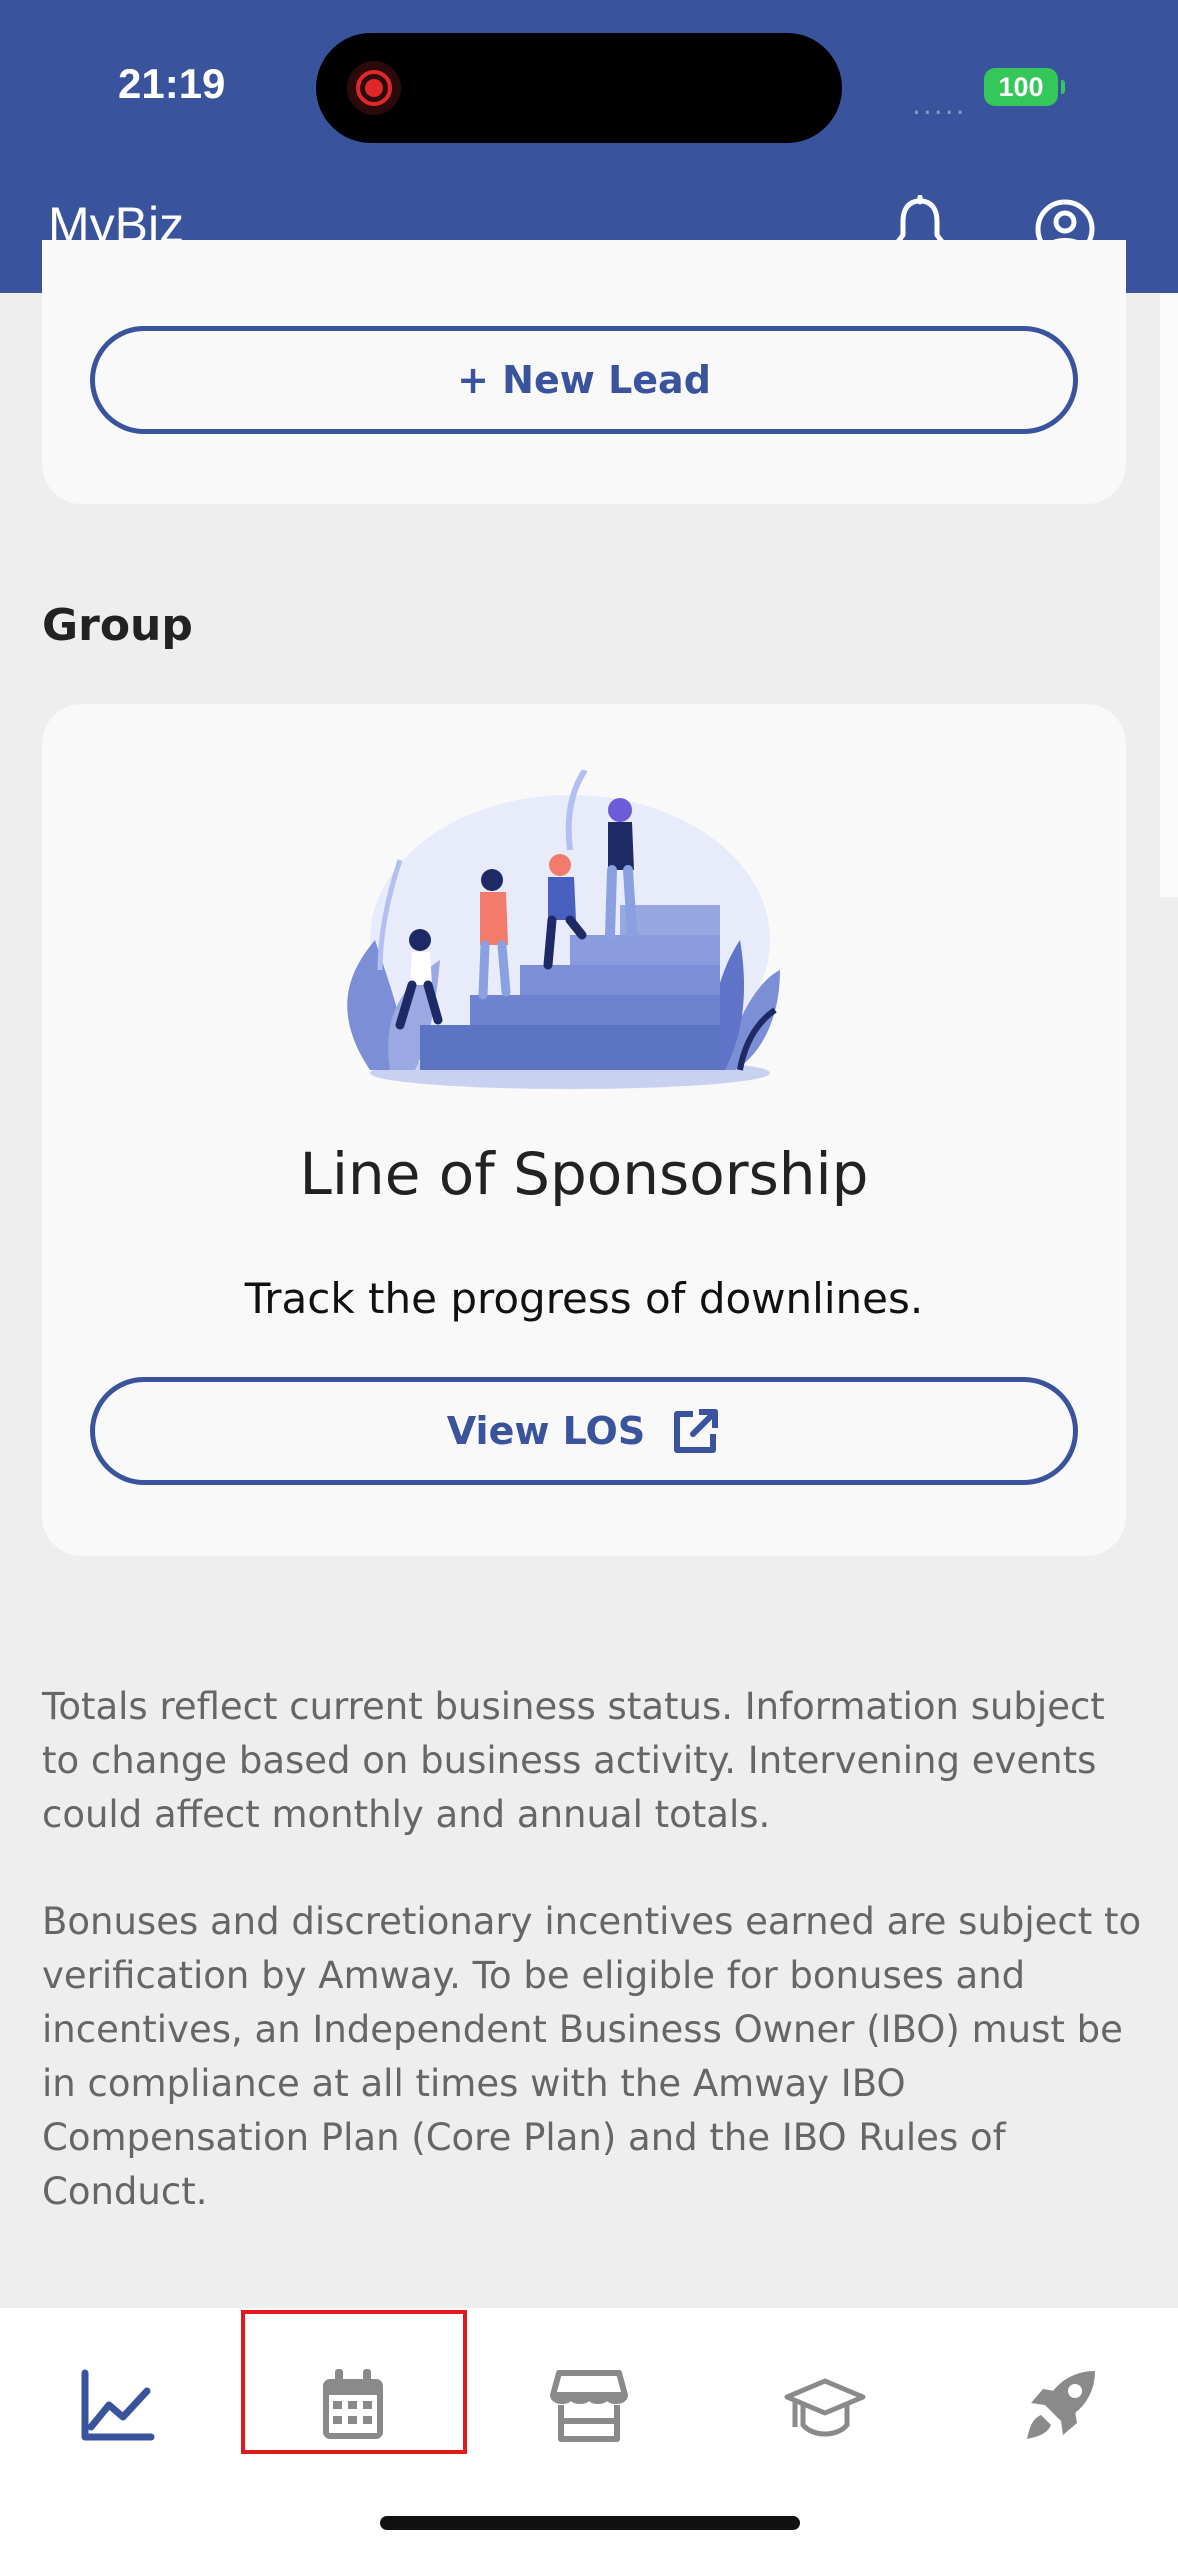 This screenshot has width=1178, height=2556. I want to click on store-icon, so click(589, 2406).